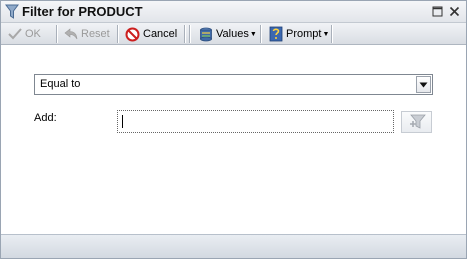 The height and width of the screenshot is (259, 467). Describe the element at coordinates (45, 118) in the screenshot. I see `add-label: Add:` at that location.